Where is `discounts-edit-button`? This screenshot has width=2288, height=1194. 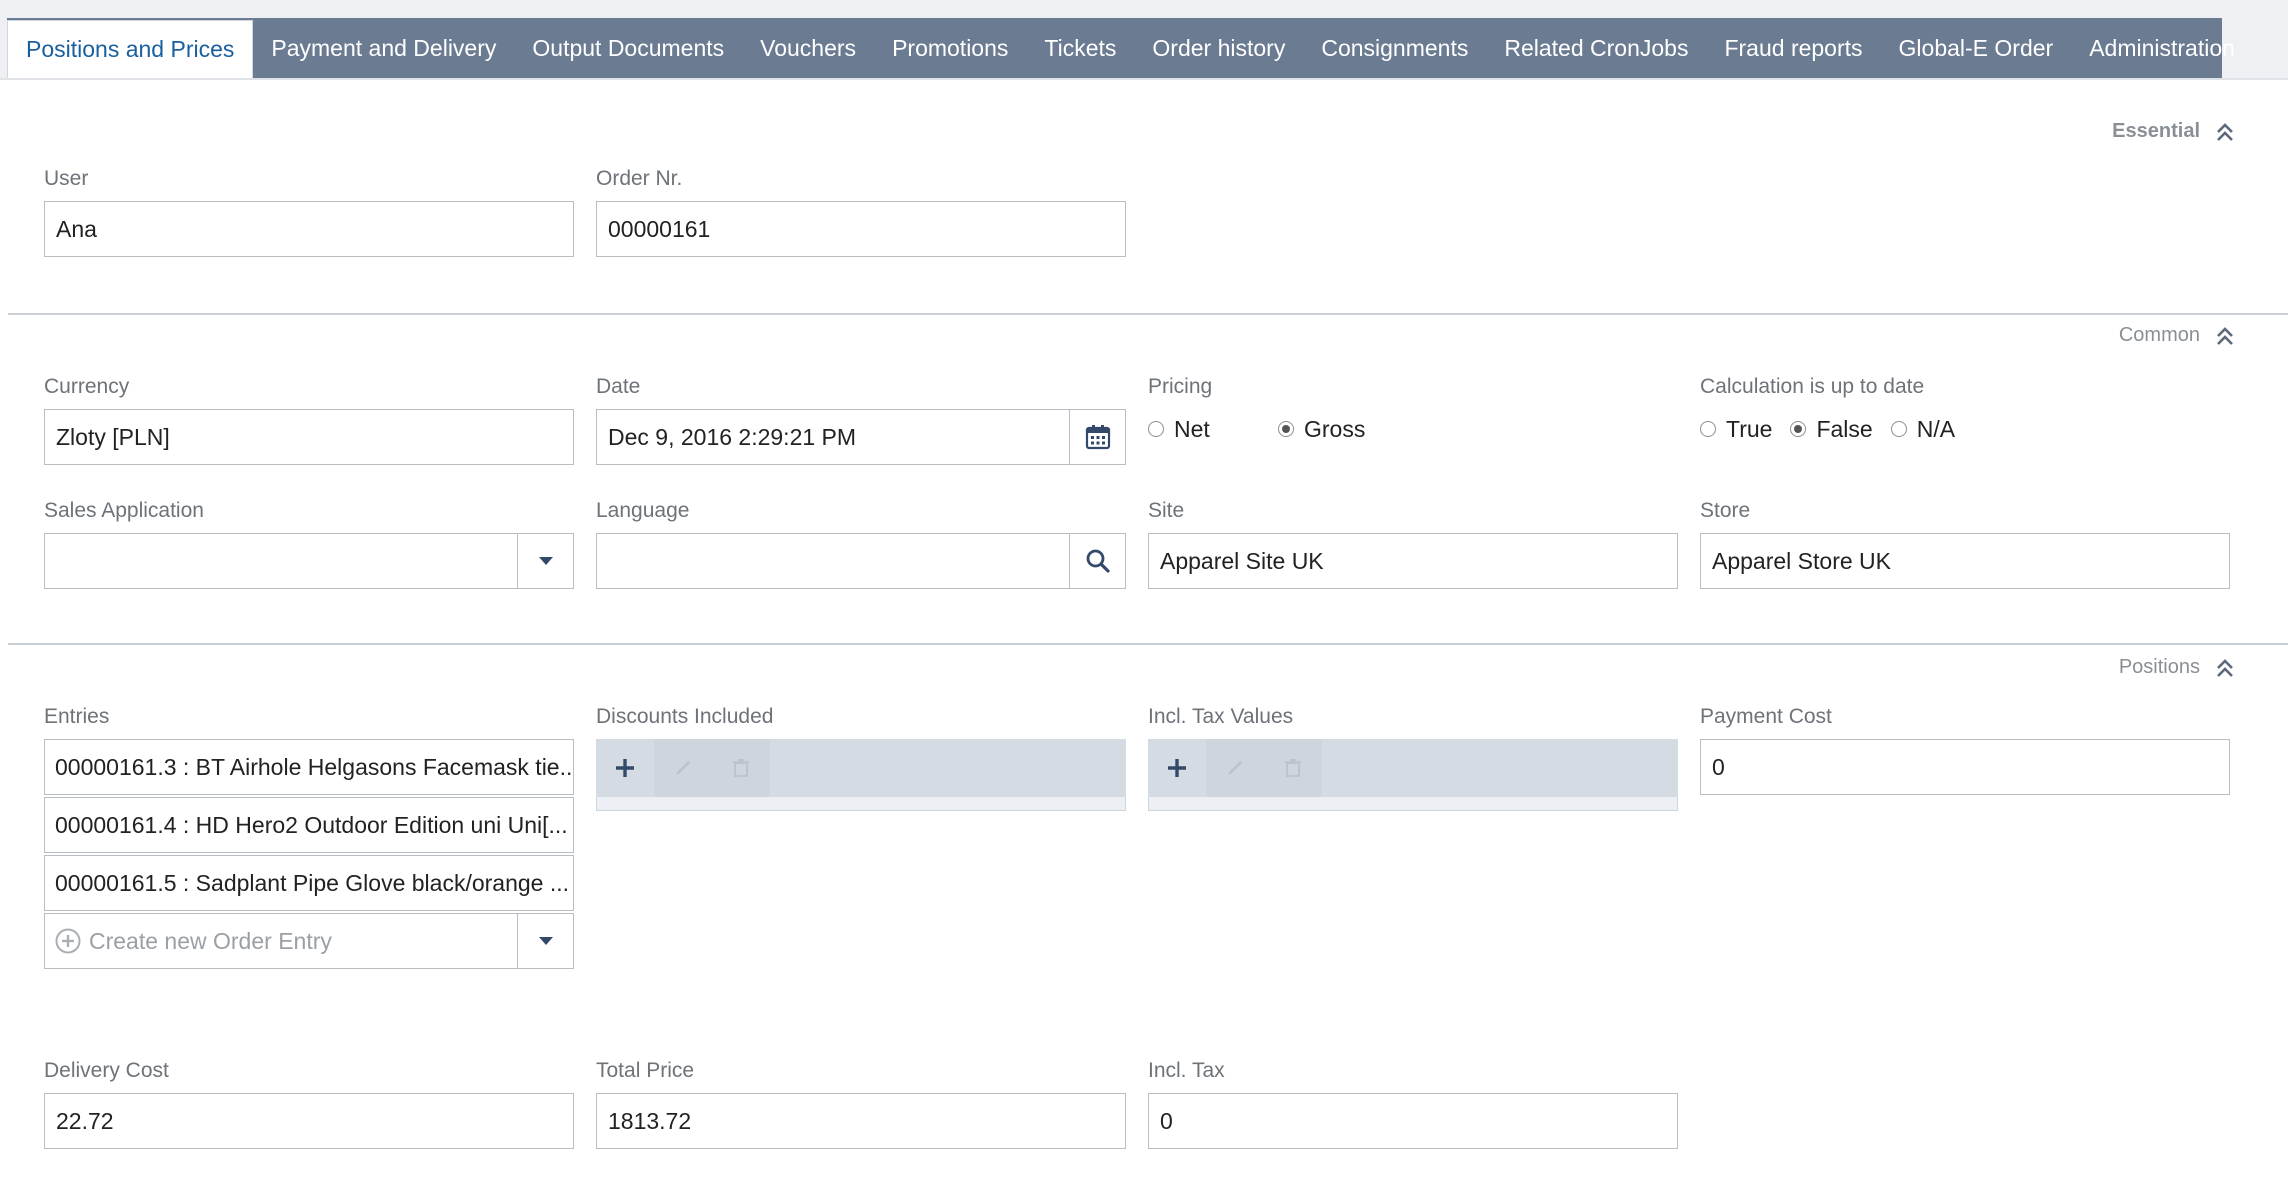
discounts-edit-button is located at coordinates (683, 768).